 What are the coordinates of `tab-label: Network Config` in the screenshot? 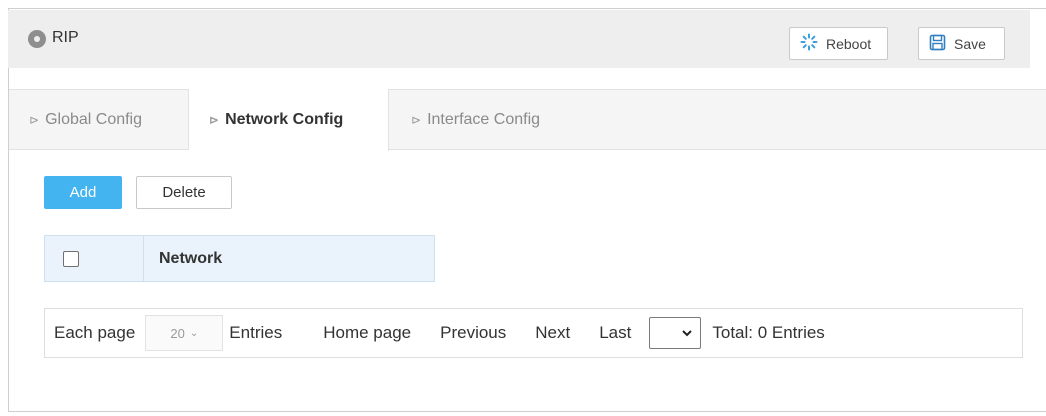 It's located at (284, 119).